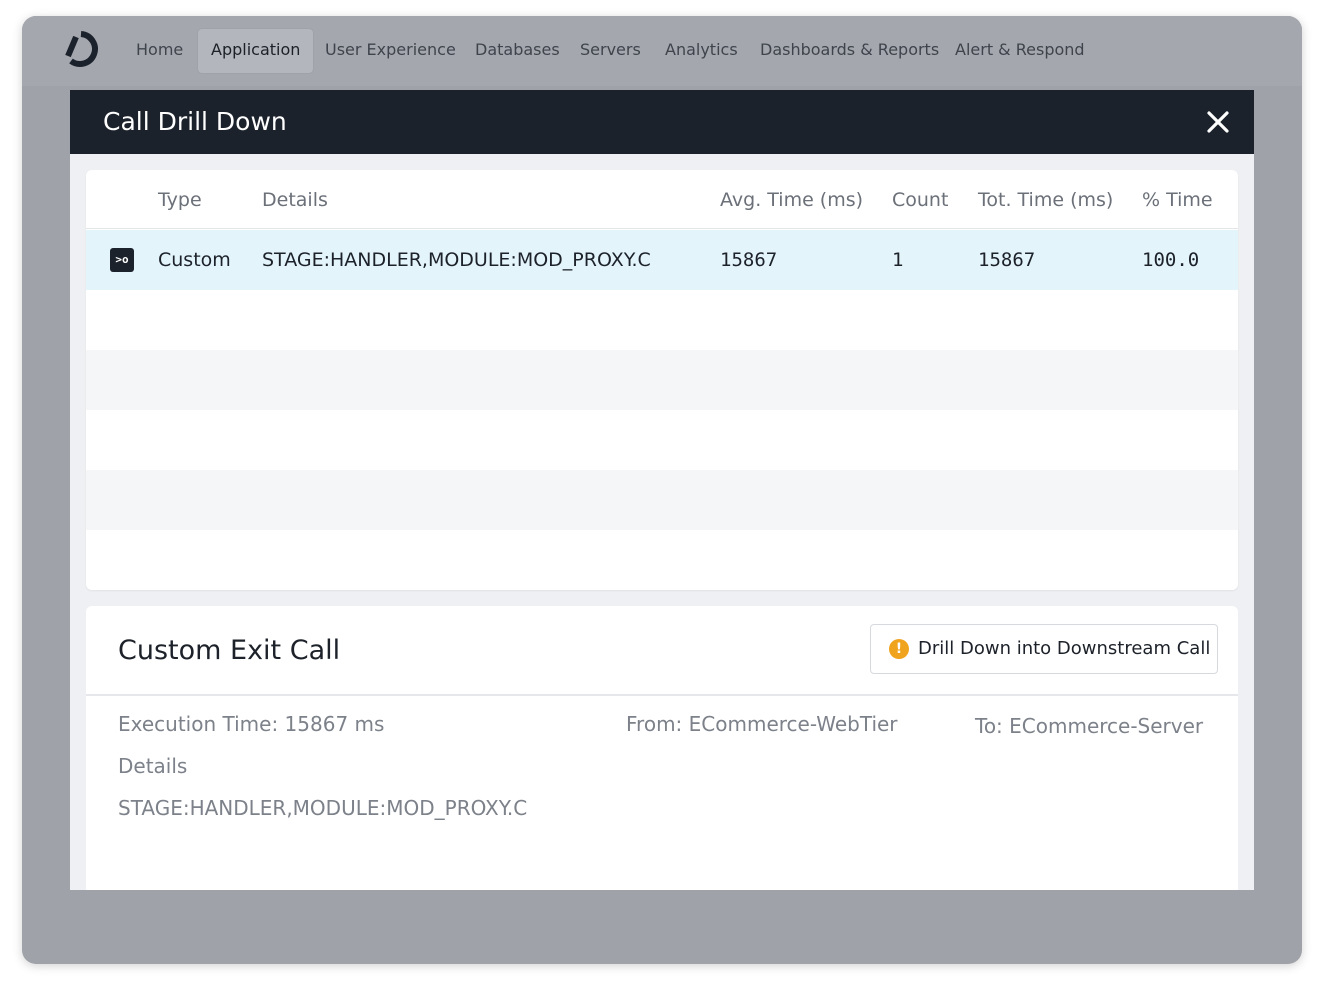 The image size is (1324, 992). I want to click on drill-down-downstream-button: ! Drill Down into Downstream Call, so click(1044, 649).